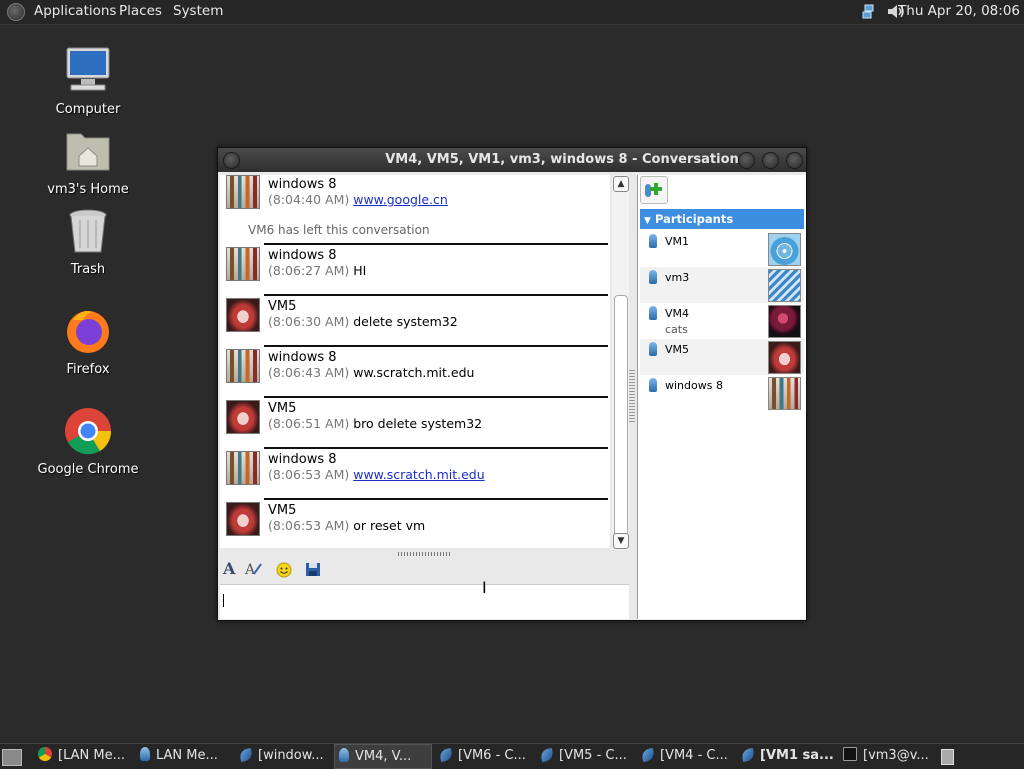  What do you see at coordinates (677, 277) in the screenshot?
I see `participant-name: vm3` at bounding box center [677, 277].